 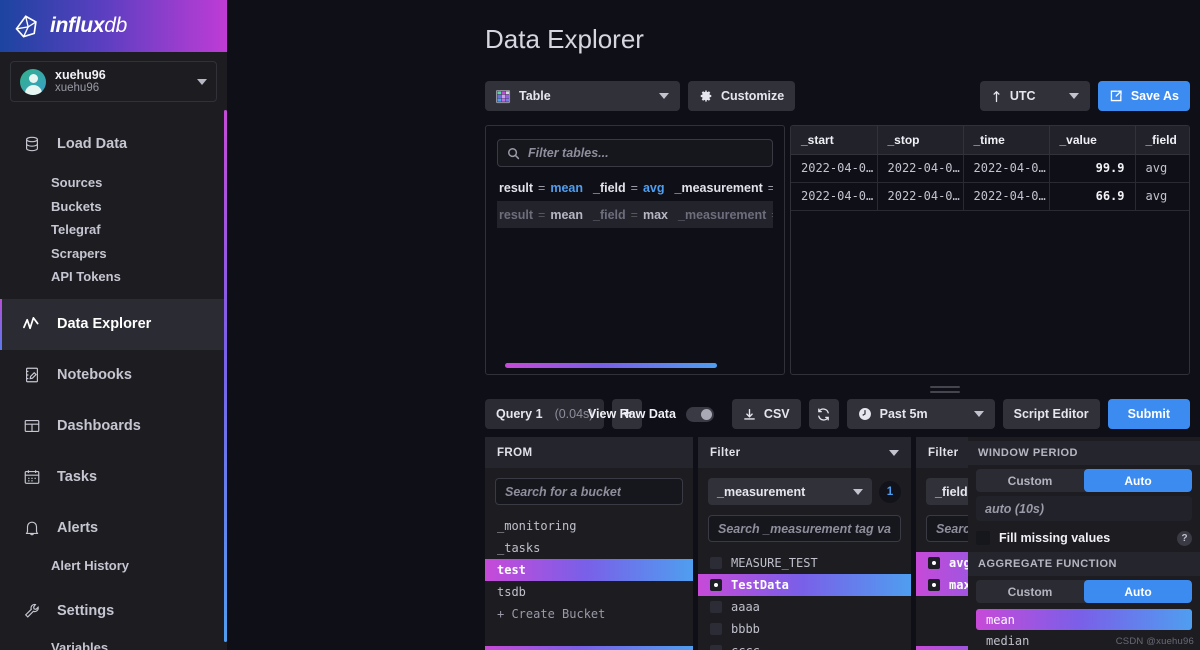 What do you see at coordinates (582, 96) in the screenshot?
I see `visualization-type-dropdown: Table` at bounding box center [582, 96].